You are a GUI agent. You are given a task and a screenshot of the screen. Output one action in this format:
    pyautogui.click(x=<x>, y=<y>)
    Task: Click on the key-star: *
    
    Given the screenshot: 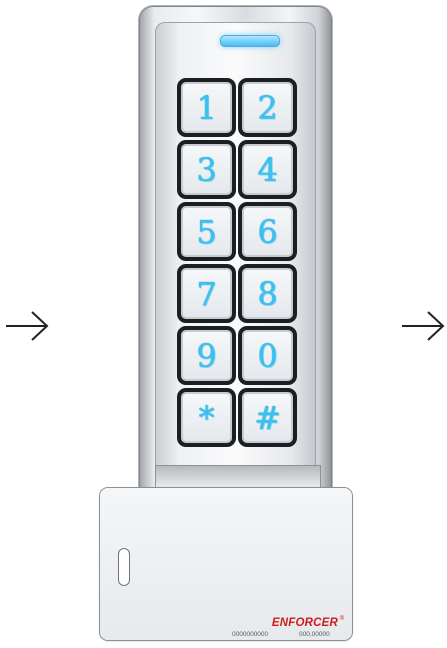 What is the action you would take?
    pyautogui.click(x=206, y=417)
    